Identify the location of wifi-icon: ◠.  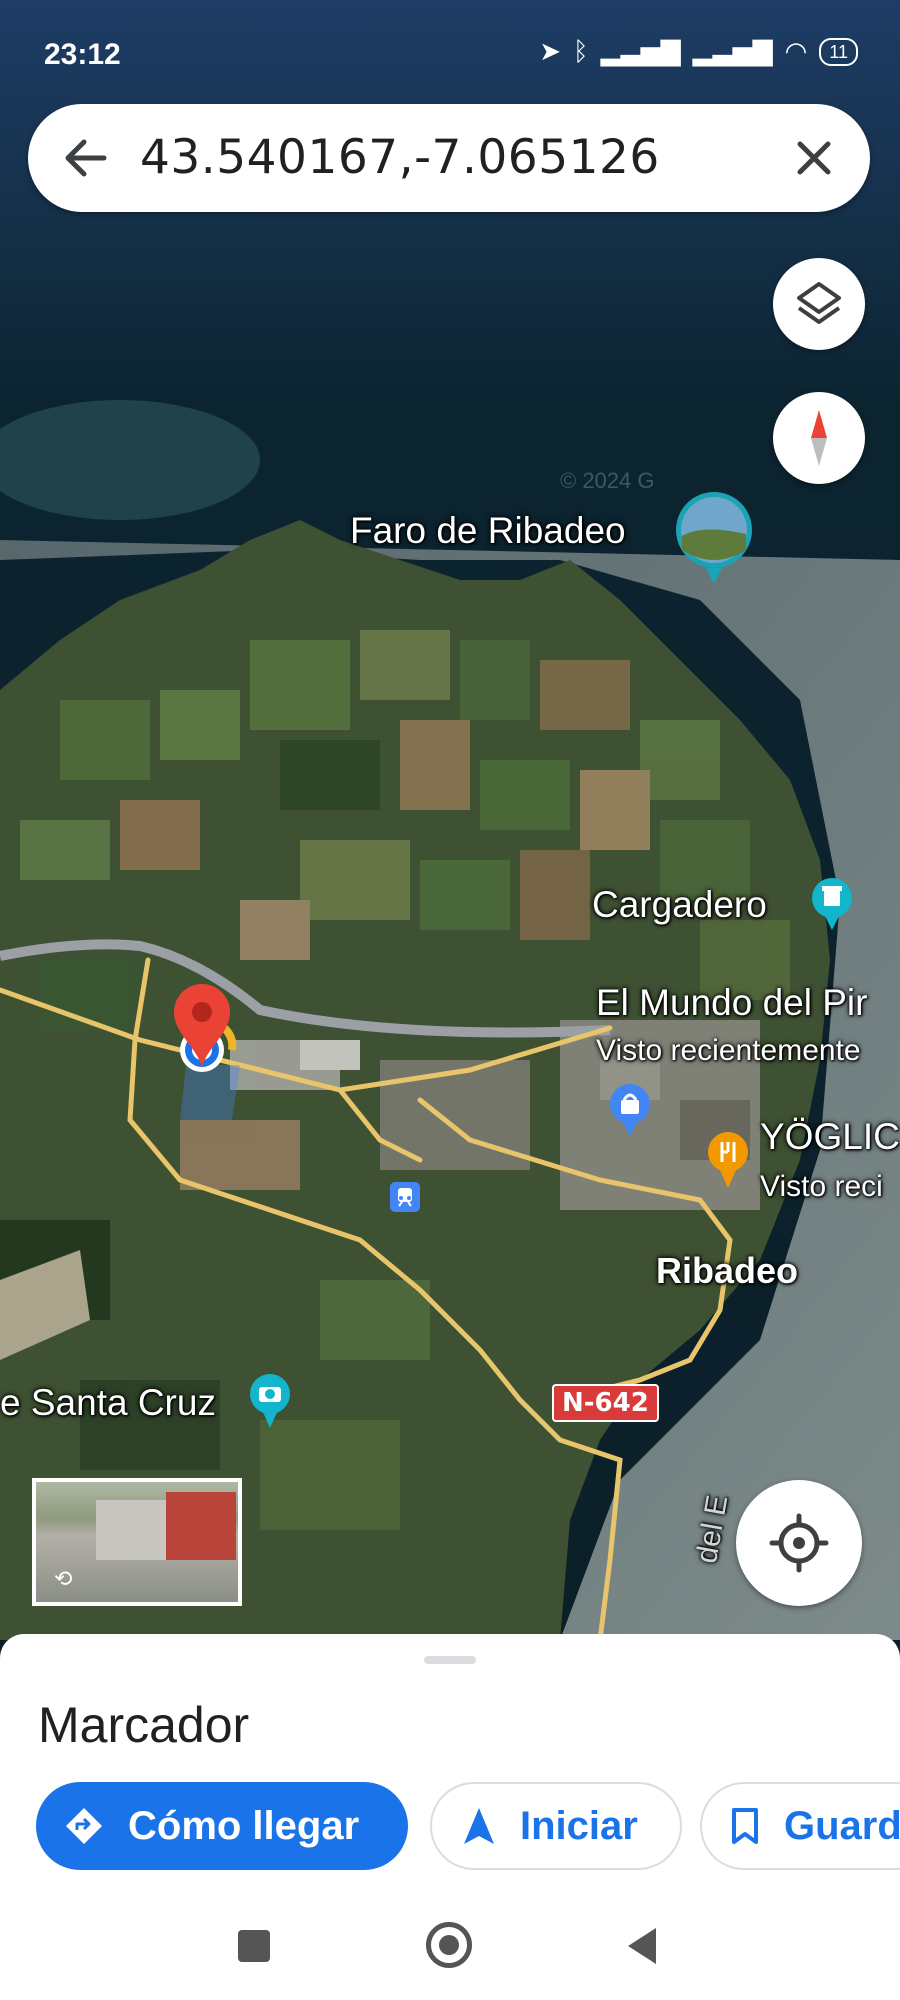
(796, 51).